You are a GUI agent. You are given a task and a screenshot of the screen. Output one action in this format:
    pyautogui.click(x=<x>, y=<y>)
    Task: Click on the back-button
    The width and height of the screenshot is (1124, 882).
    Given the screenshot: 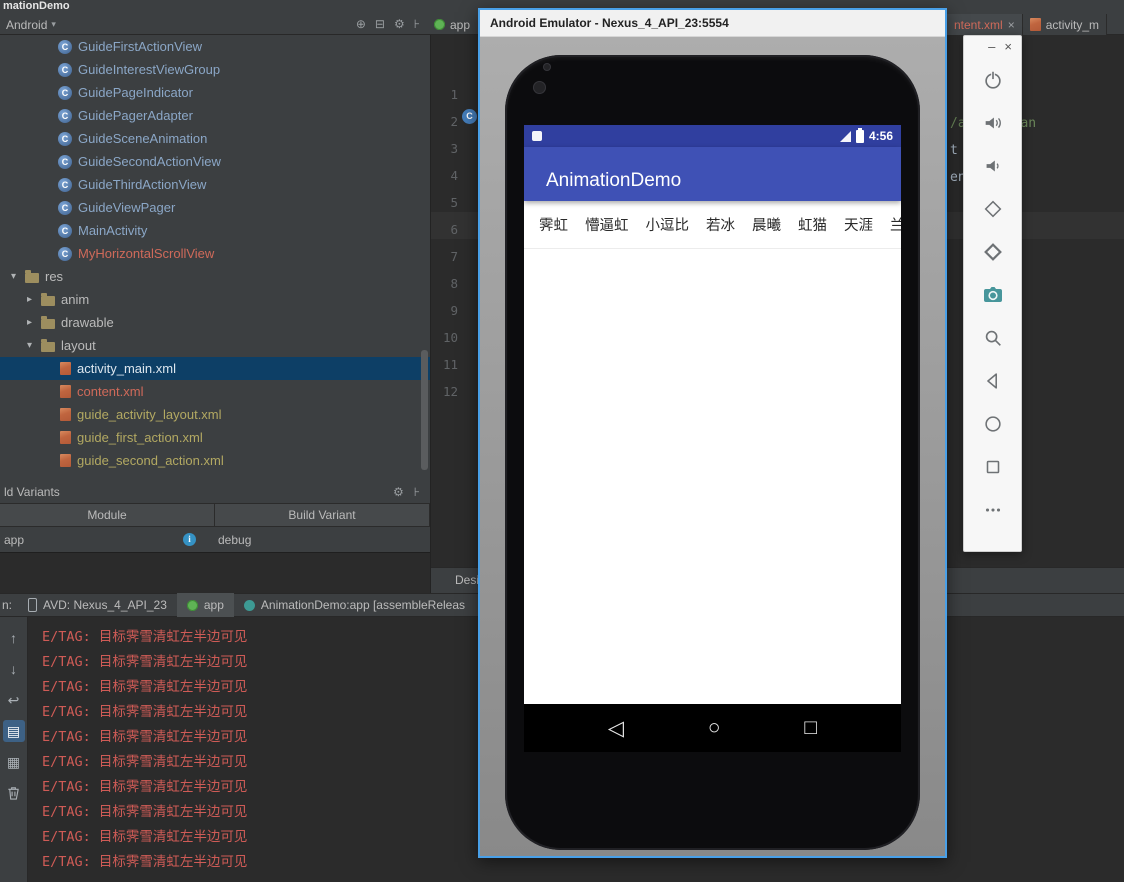 What is the action you would take?
    pyautogui.click(x=992, y=380)
    